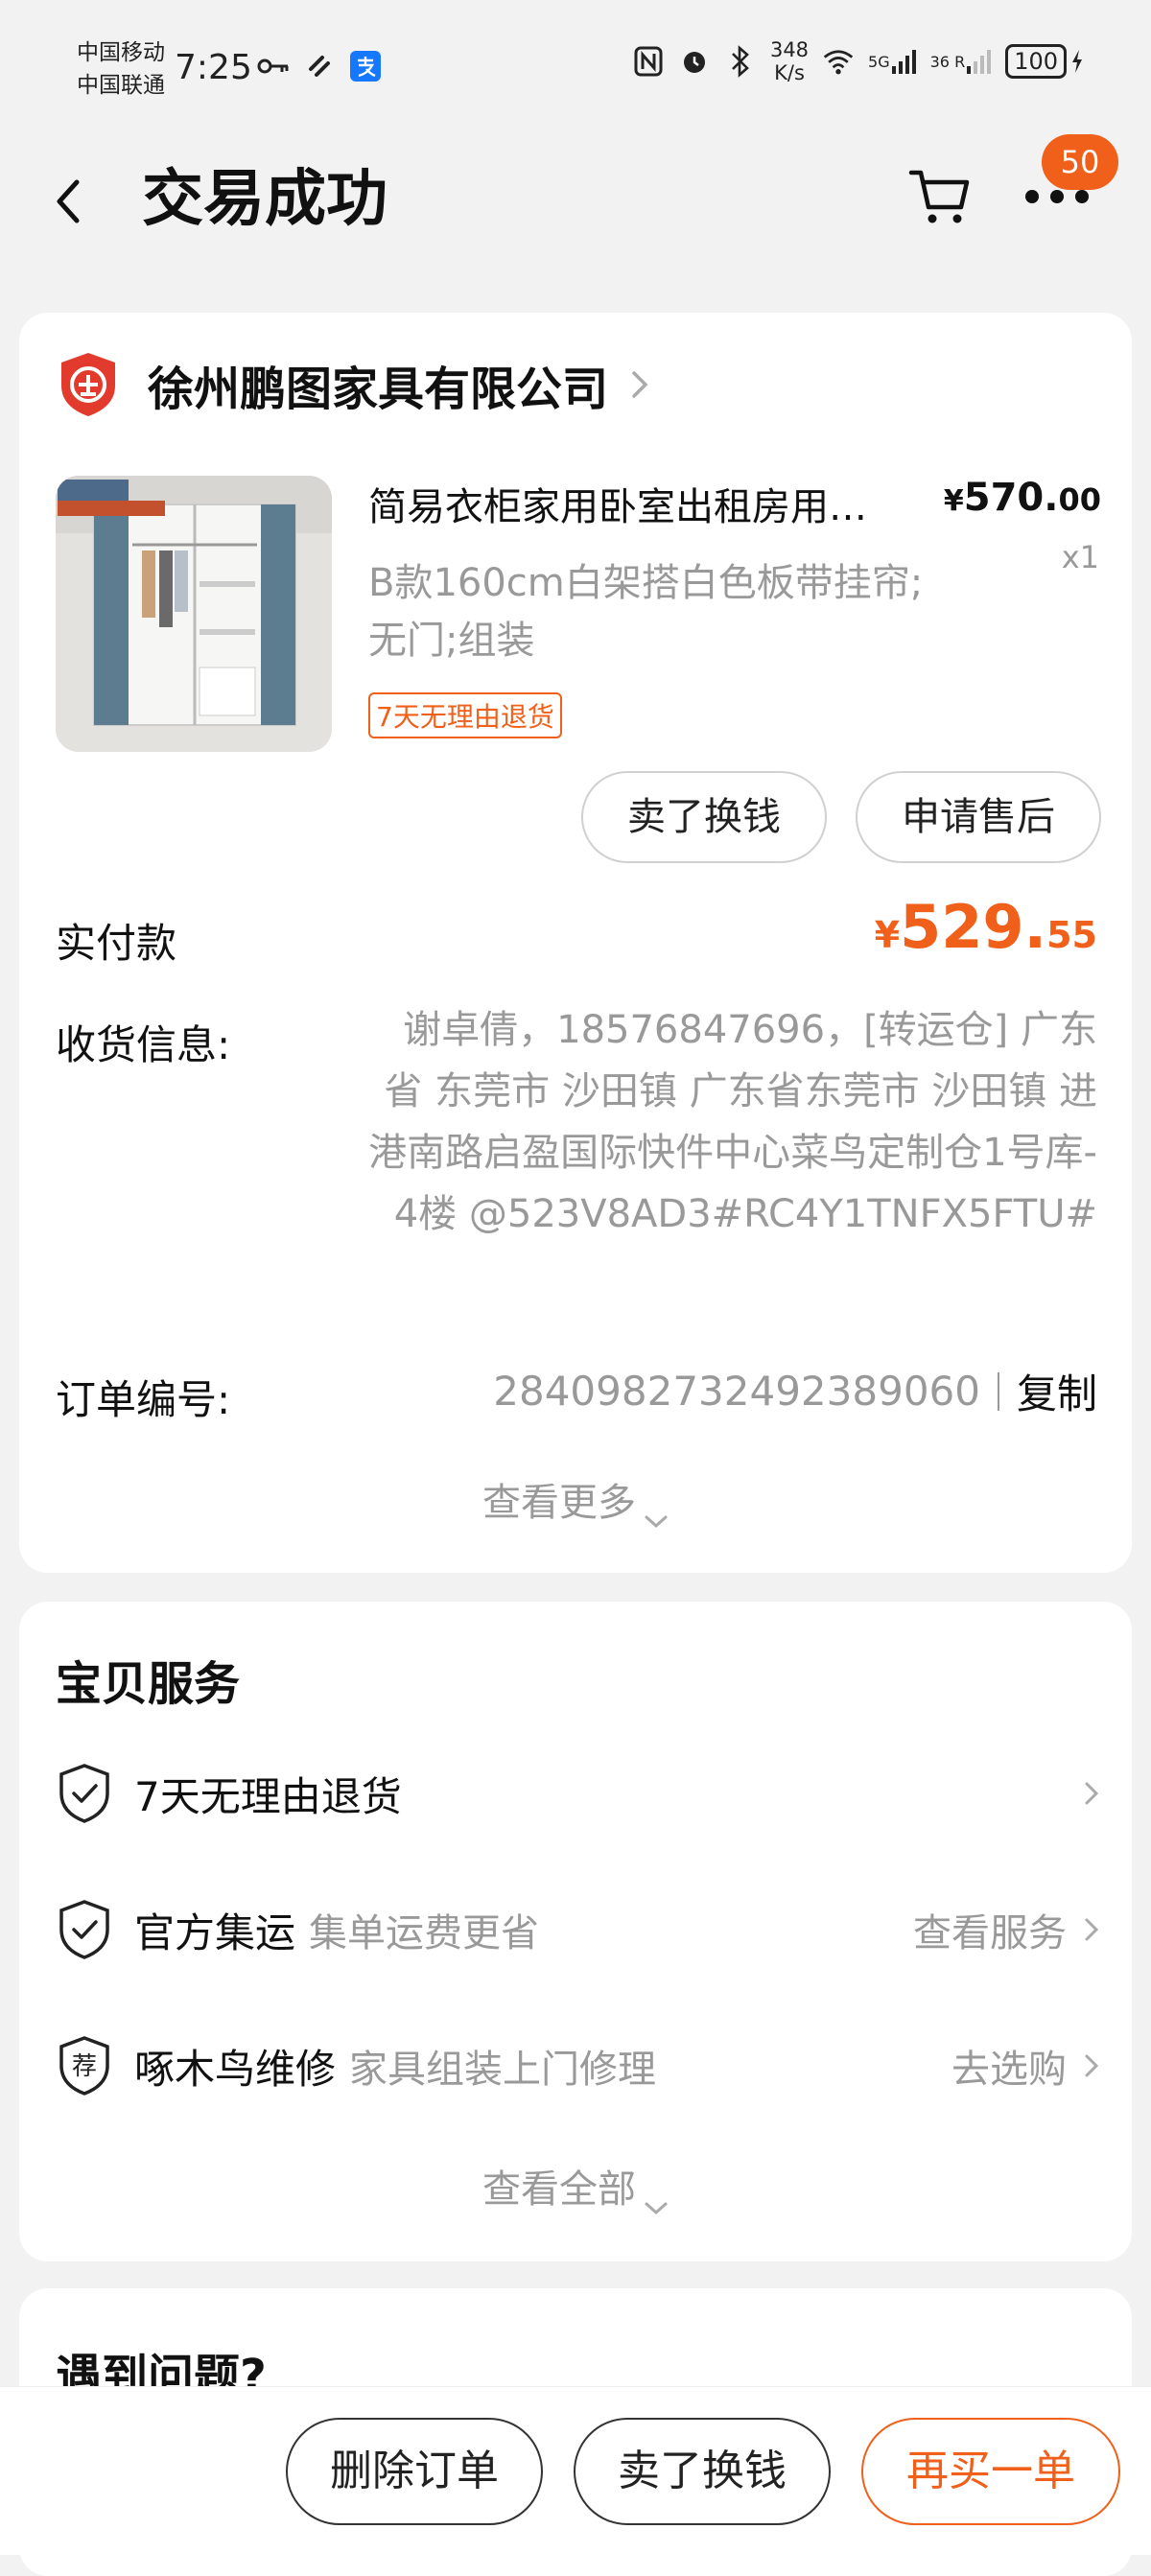 This screenshot has width=1151, height=2576. What do you see at coordinates (1022, 498) in the screenshot?
I see `product-price: ¥570.00` at bounding box center [1022, 498].